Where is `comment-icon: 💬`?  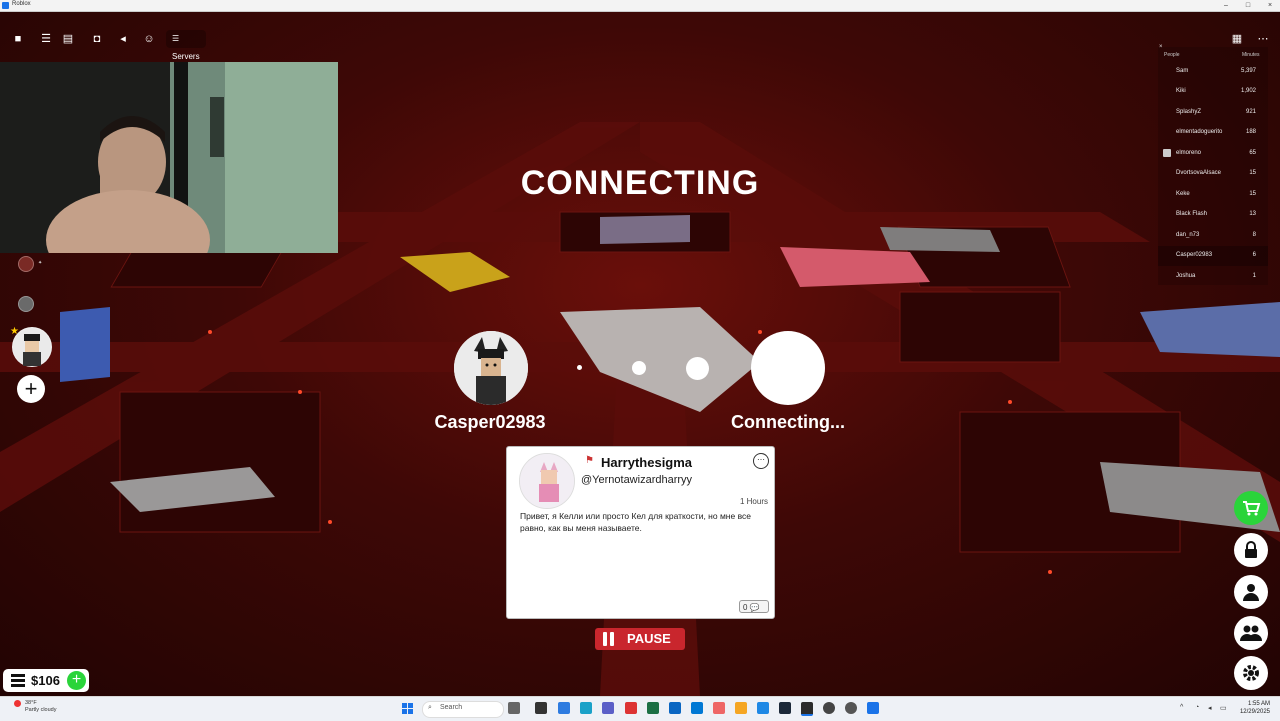 comment-icon: 💬 is located at coordinates (754, 607).